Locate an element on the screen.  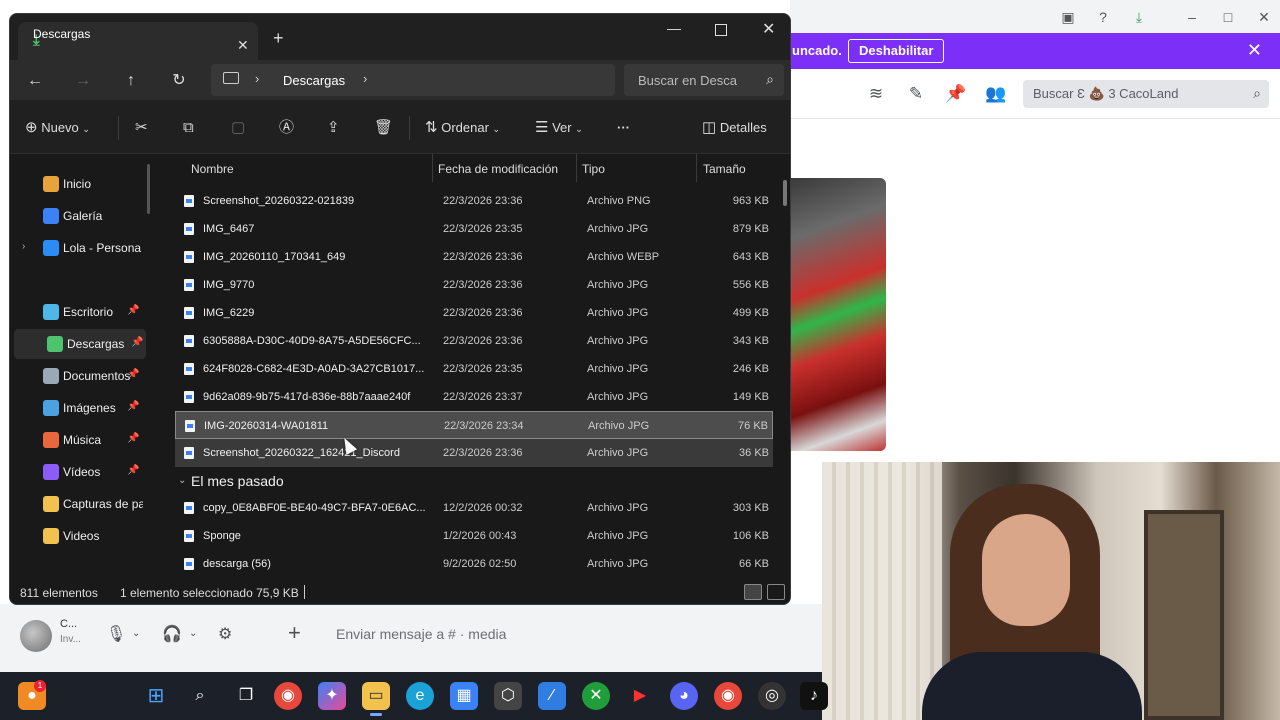
refresh-icon: ↻ is located at coordinates (179, 81).